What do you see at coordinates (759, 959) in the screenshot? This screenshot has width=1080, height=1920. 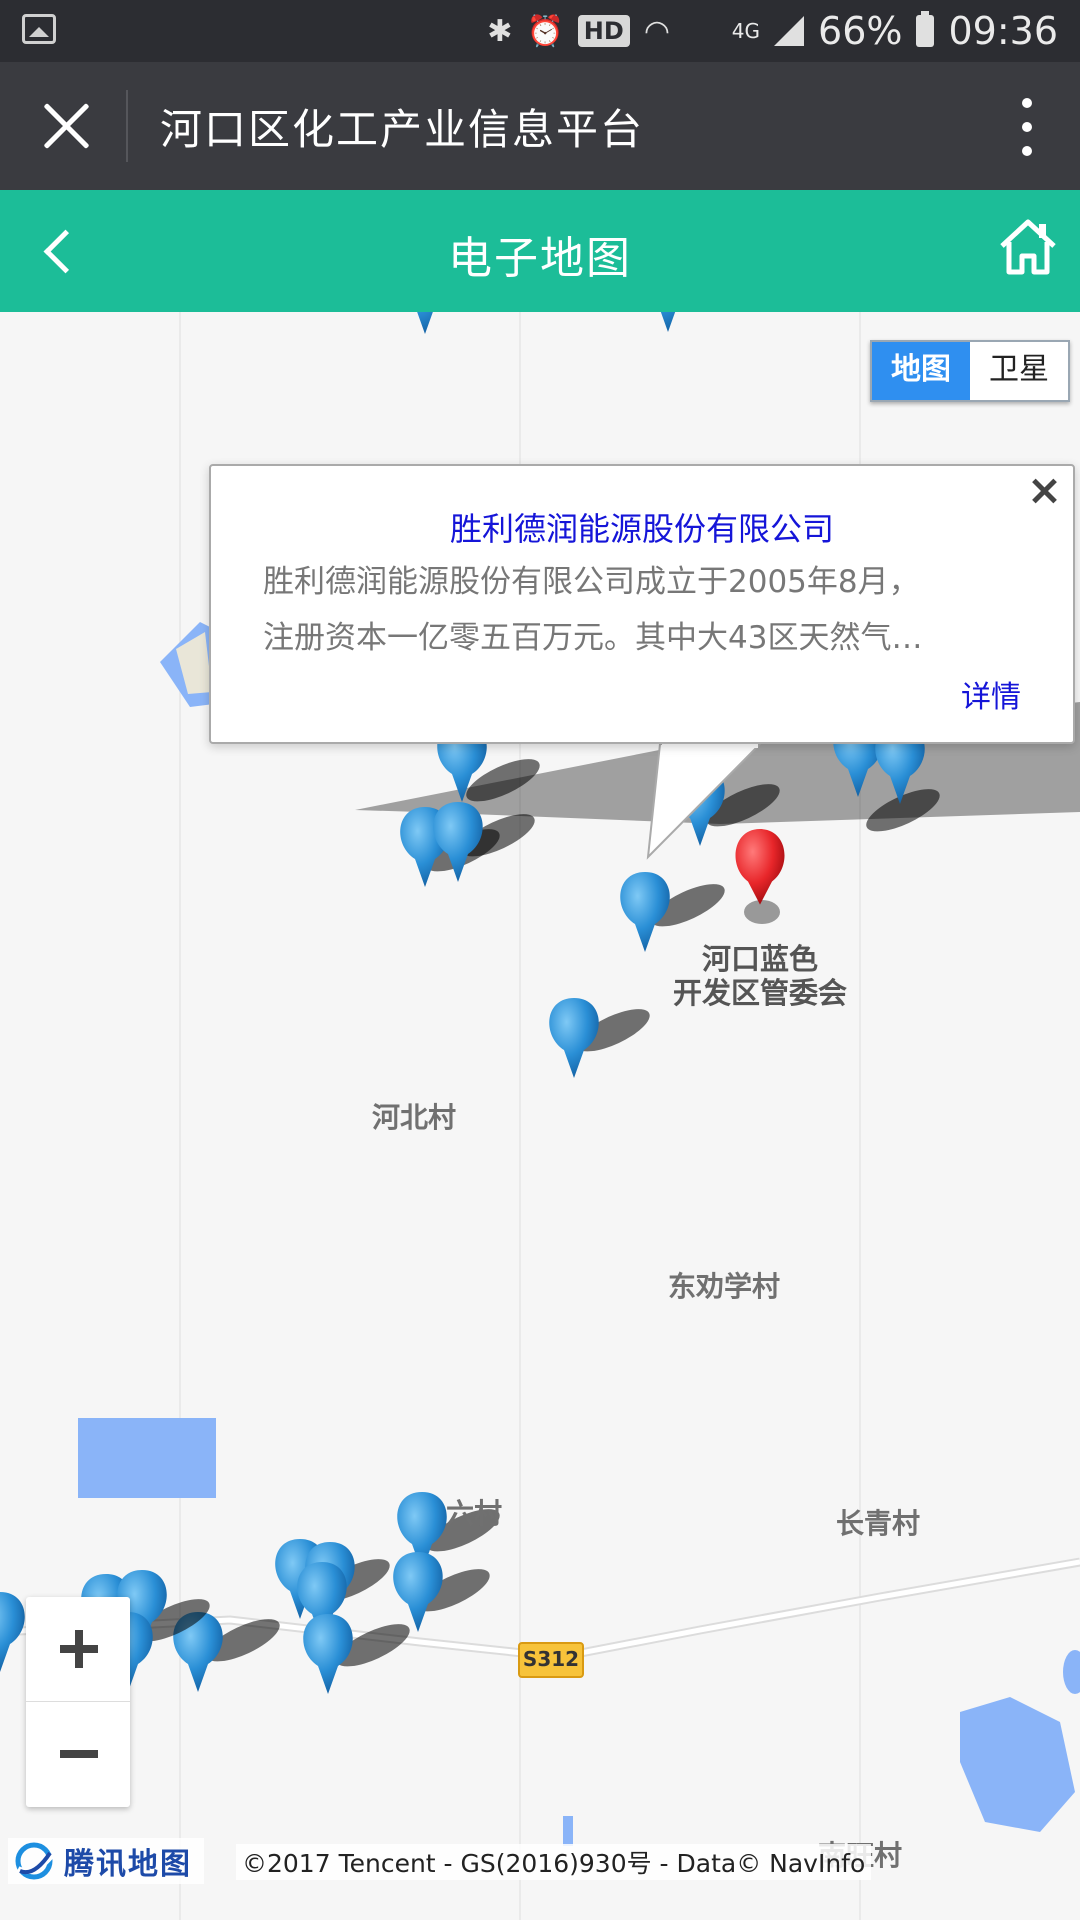 I see `poi-label-line: 河口蓝色` at bounding box center [759, 959].